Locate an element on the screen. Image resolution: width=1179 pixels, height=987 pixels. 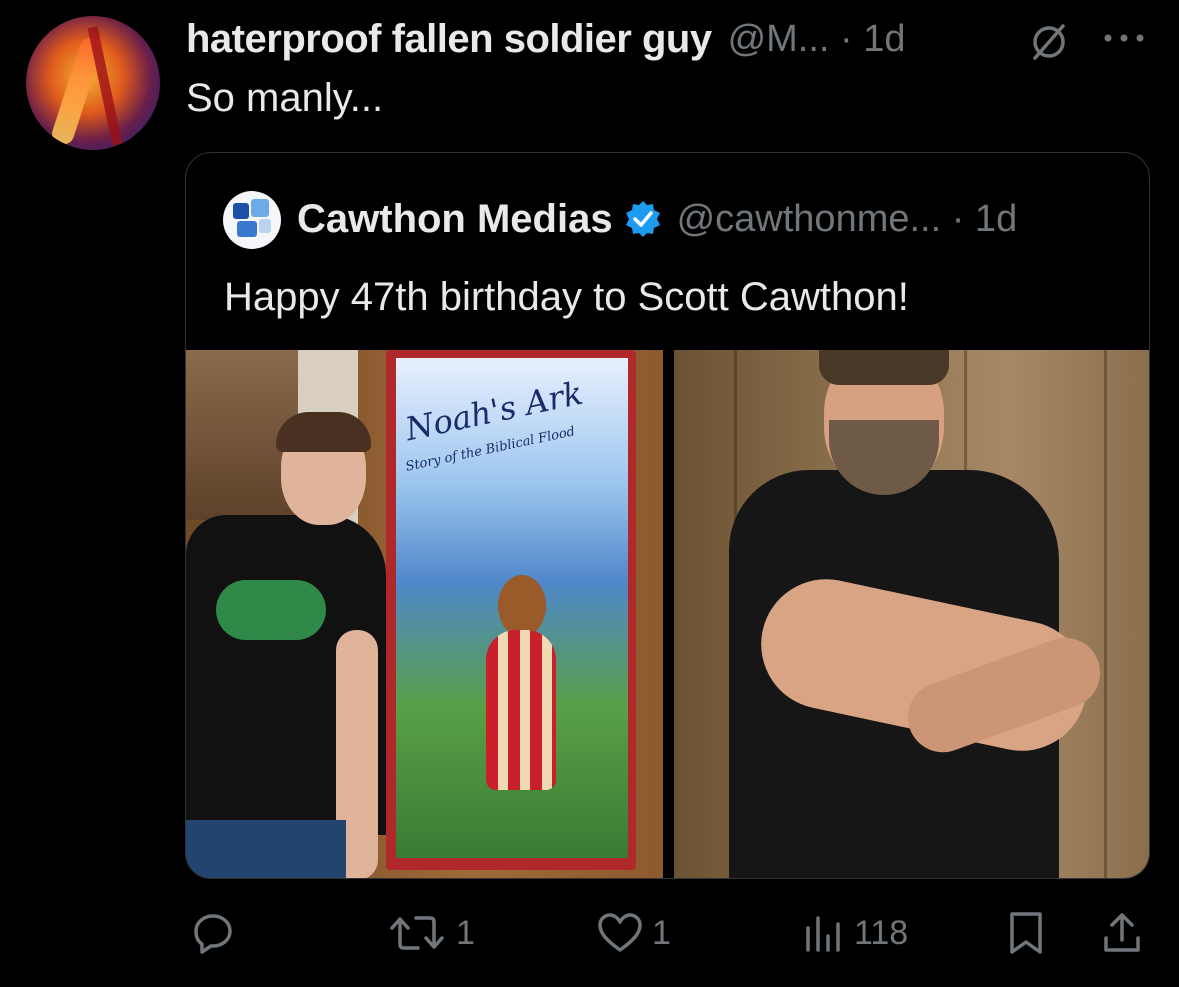
quoted-text: Happy 47th birthday to Scott Cawthon! is located at coordinates (566, 297).